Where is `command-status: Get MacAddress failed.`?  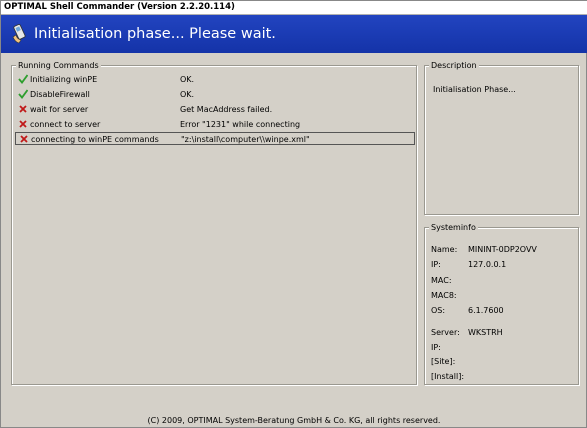 command-status: Get MacAddress failed. is located at coordinates (226, 109).